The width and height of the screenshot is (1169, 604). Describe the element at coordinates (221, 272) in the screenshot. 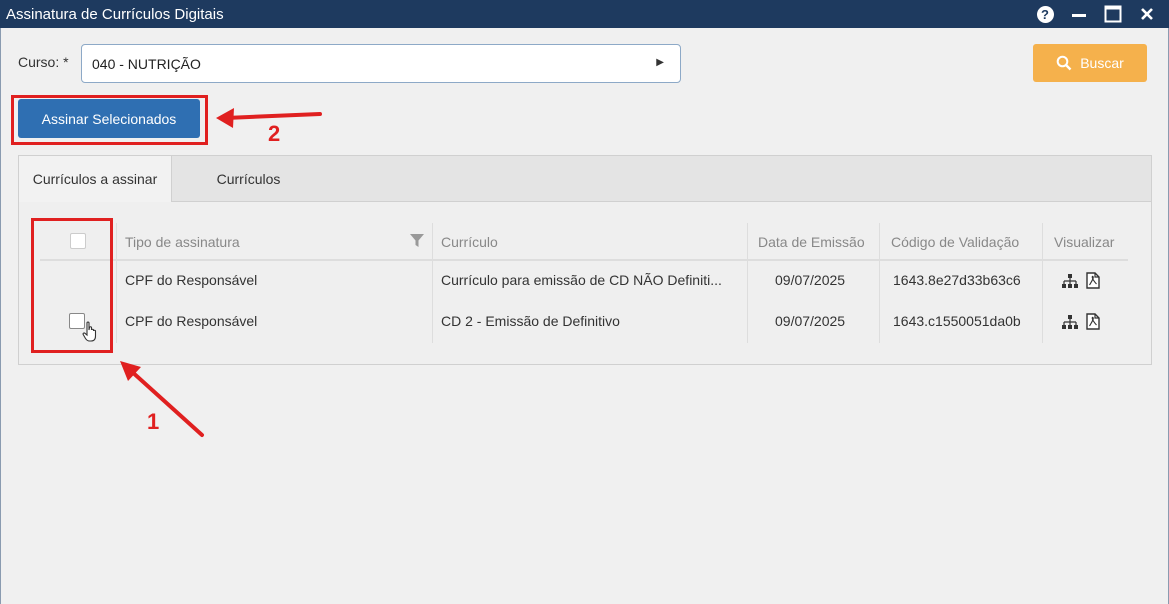

I see `annotation-arrows` at that location.